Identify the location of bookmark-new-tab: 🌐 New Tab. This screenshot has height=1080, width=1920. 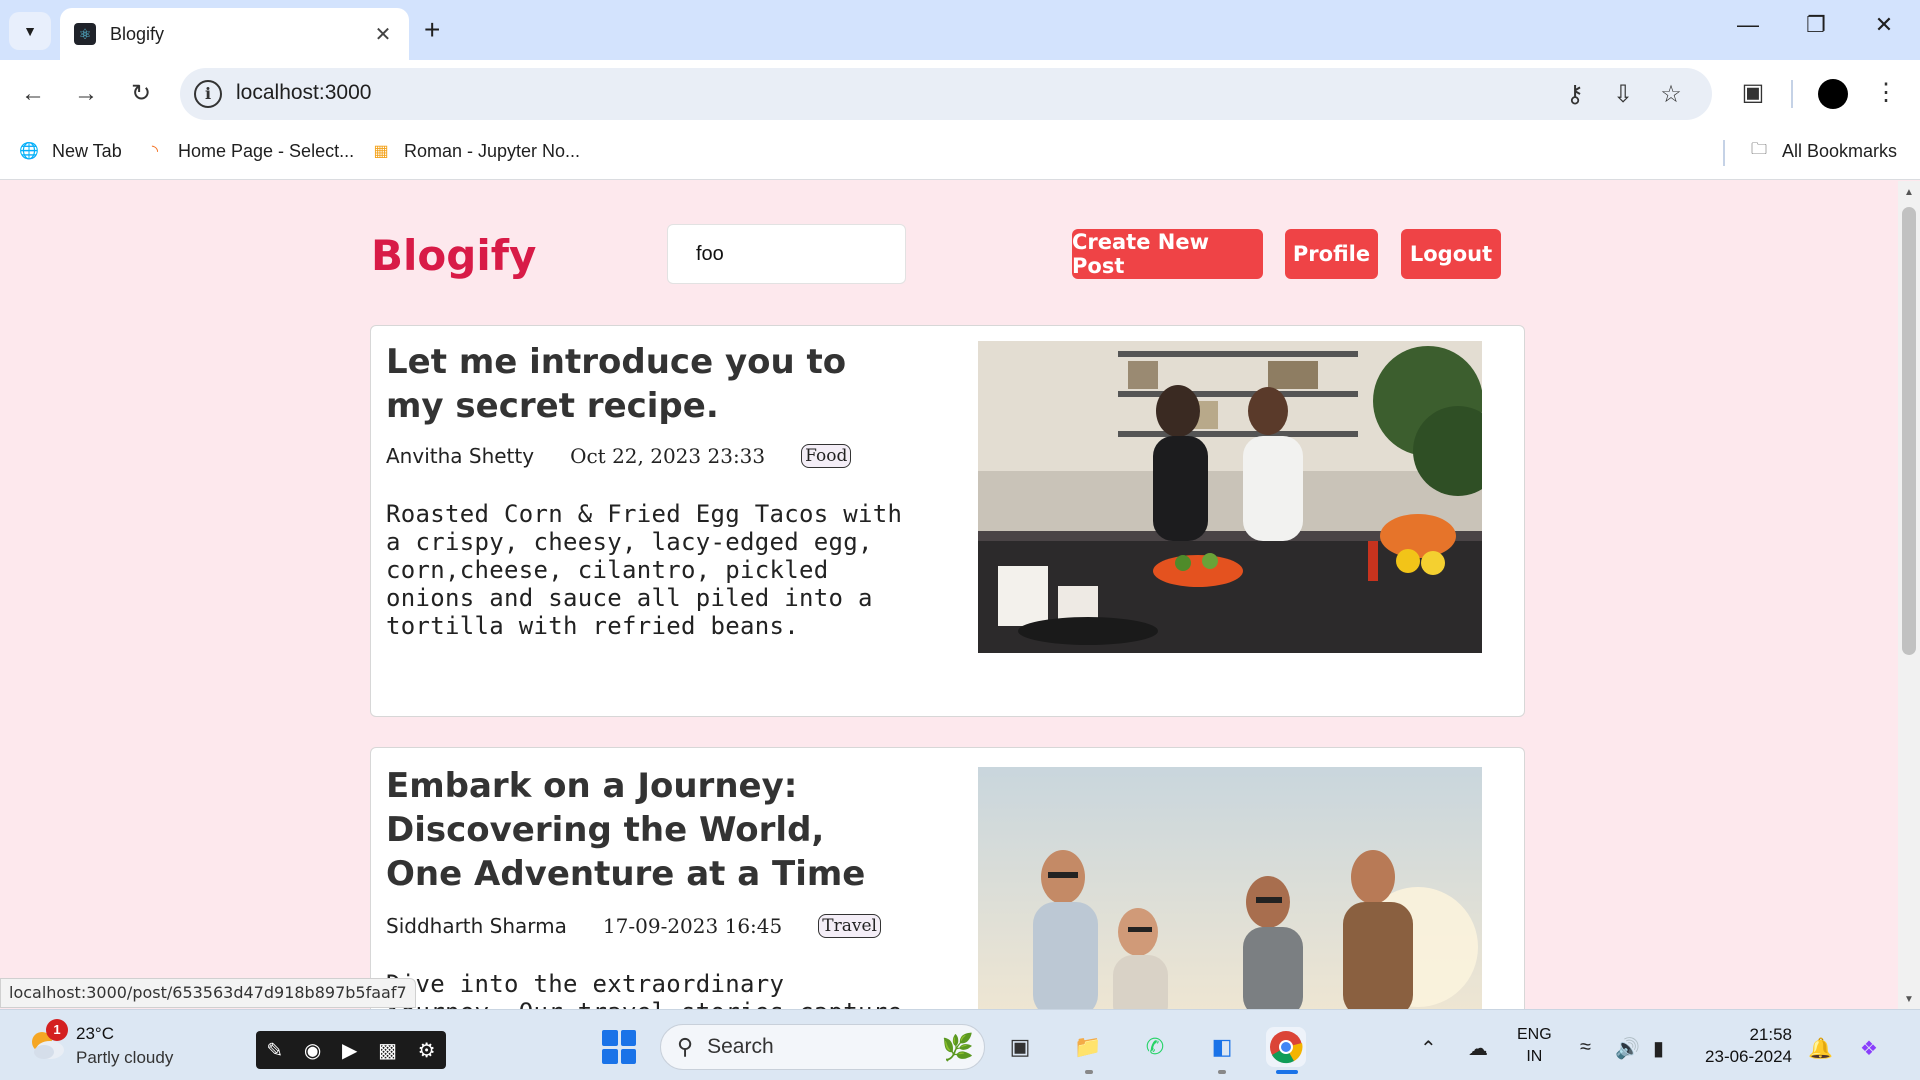
(70, 151).